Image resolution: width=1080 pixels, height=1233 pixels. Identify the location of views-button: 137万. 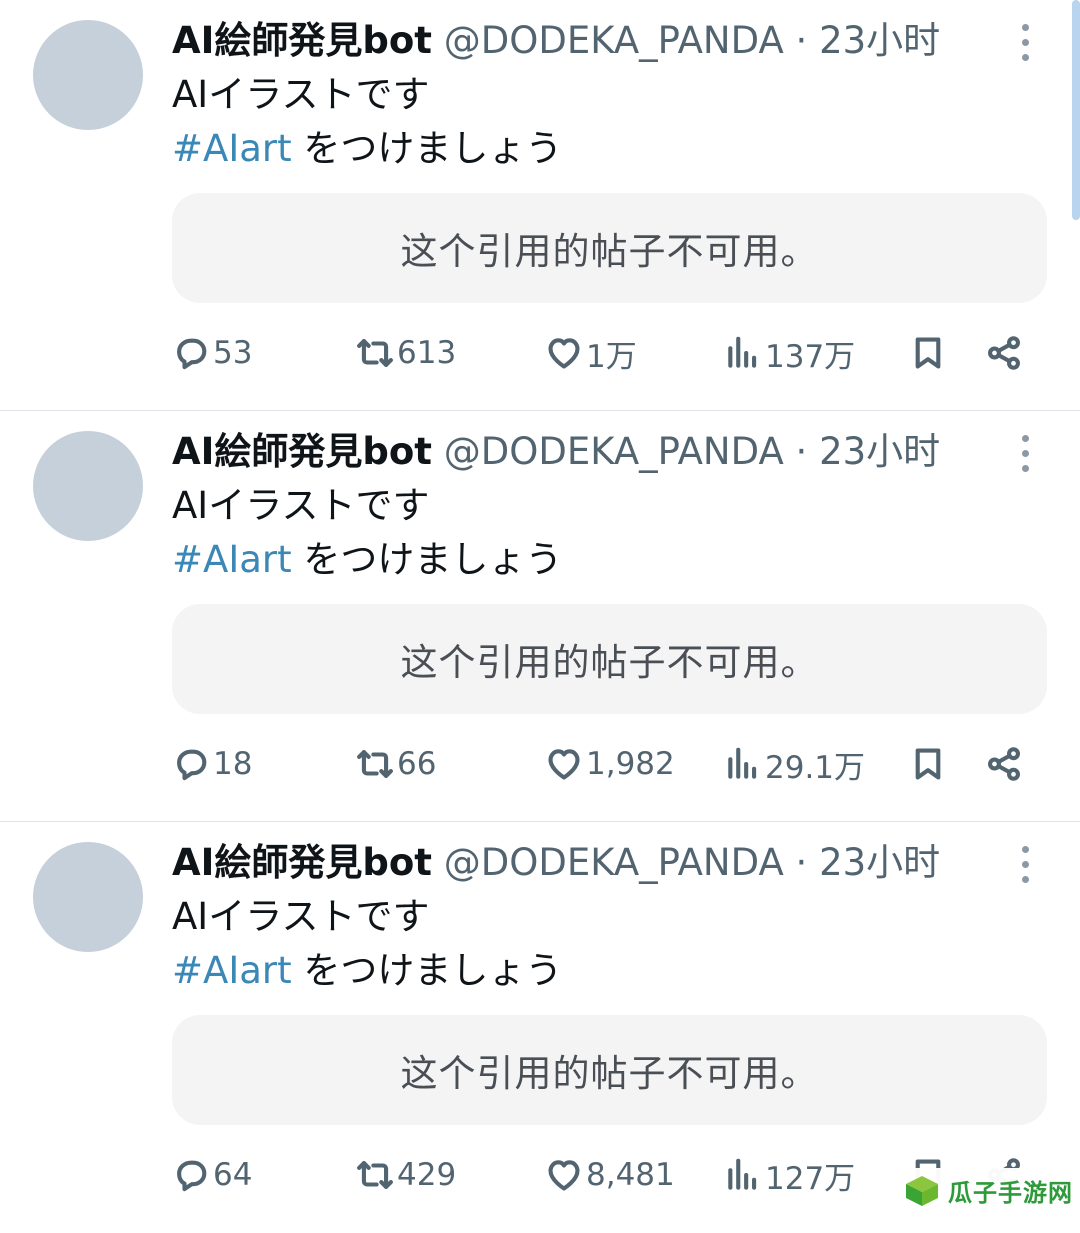
(789, 353).